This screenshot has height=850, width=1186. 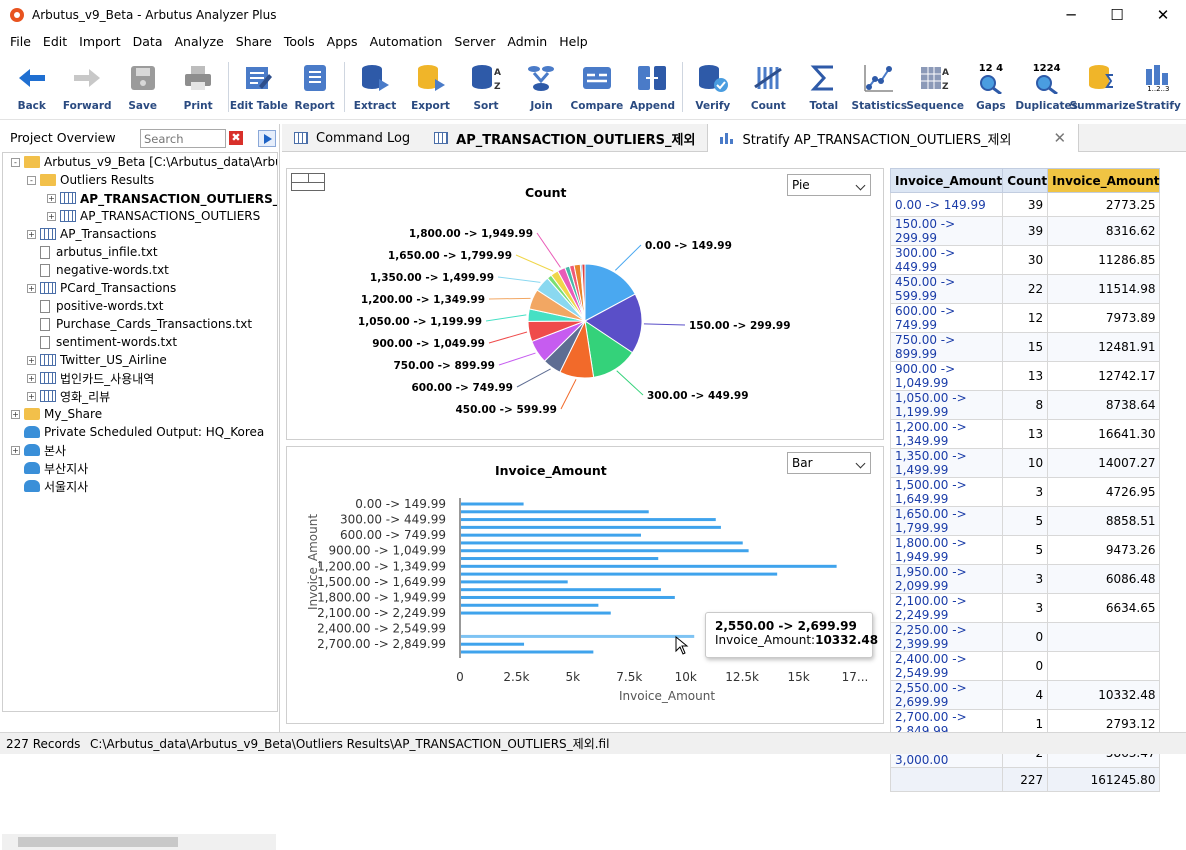 What do you see at coordinates (38, 450) in the screenshot?
I see `tree-item: + 본사` at bounding box center [38, 450].